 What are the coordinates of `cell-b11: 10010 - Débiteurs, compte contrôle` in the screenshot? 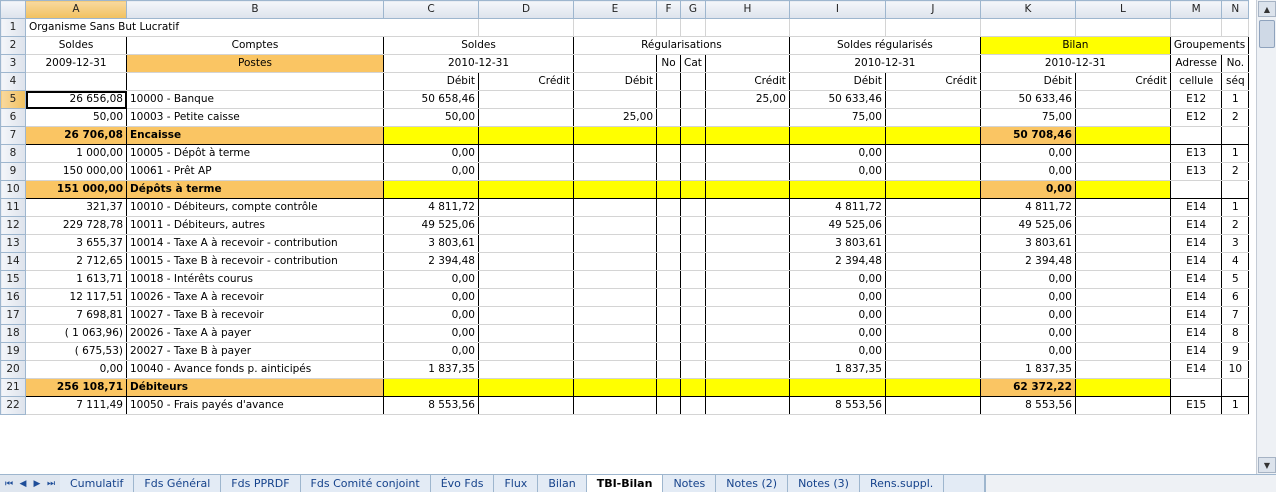 It's located at (255, 207).